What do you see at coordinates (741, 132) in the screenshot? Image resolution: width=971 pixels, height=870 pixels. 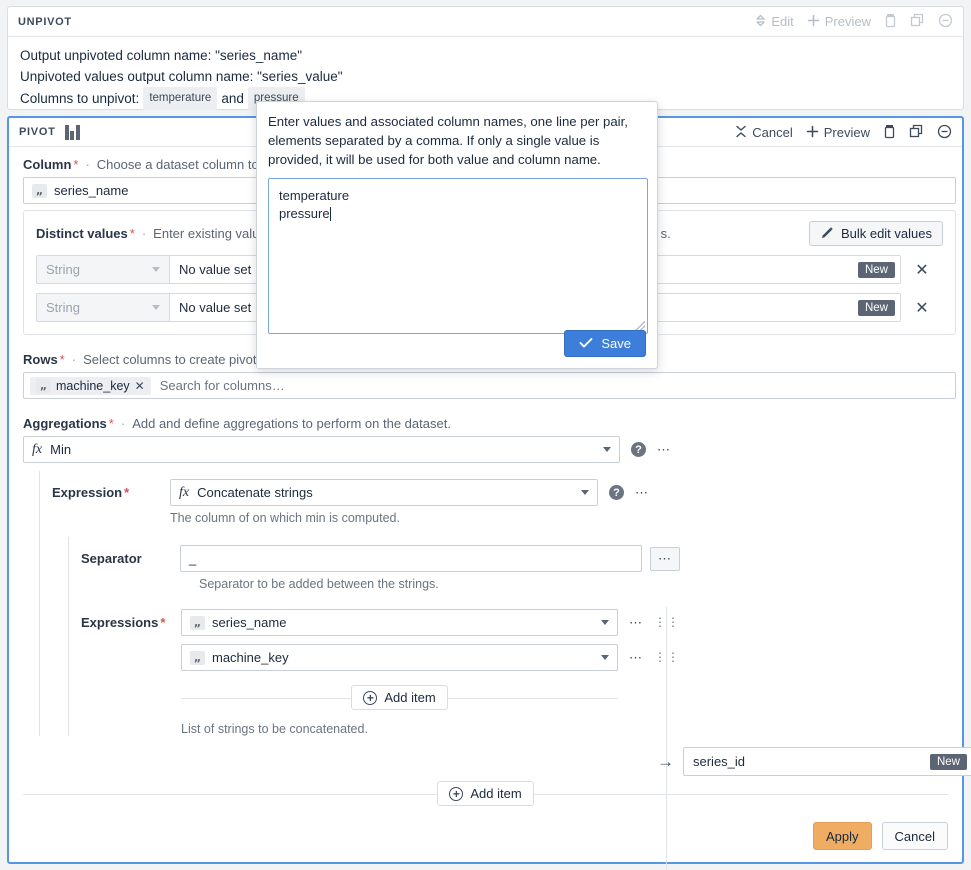 I see `collapse-arrows-icon` at bounding box center [741, 132].